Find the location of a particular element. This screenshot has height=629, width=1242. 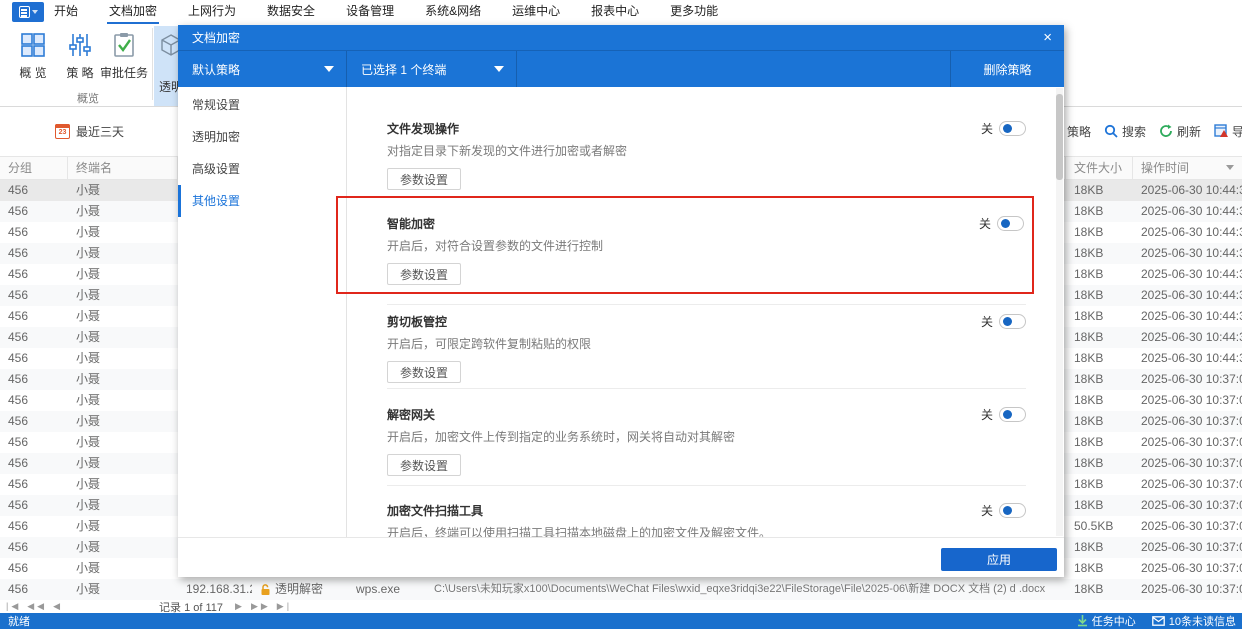

scrollbar-track is located at coordinates (1059, 312).